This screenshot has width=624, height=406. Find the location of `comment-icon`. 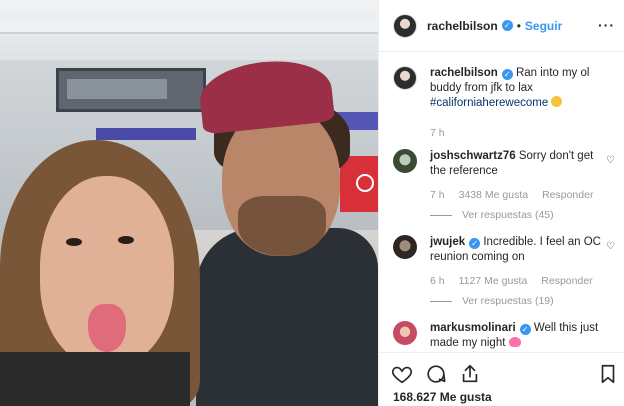

comment-icon is located at coordinates (436, 374).